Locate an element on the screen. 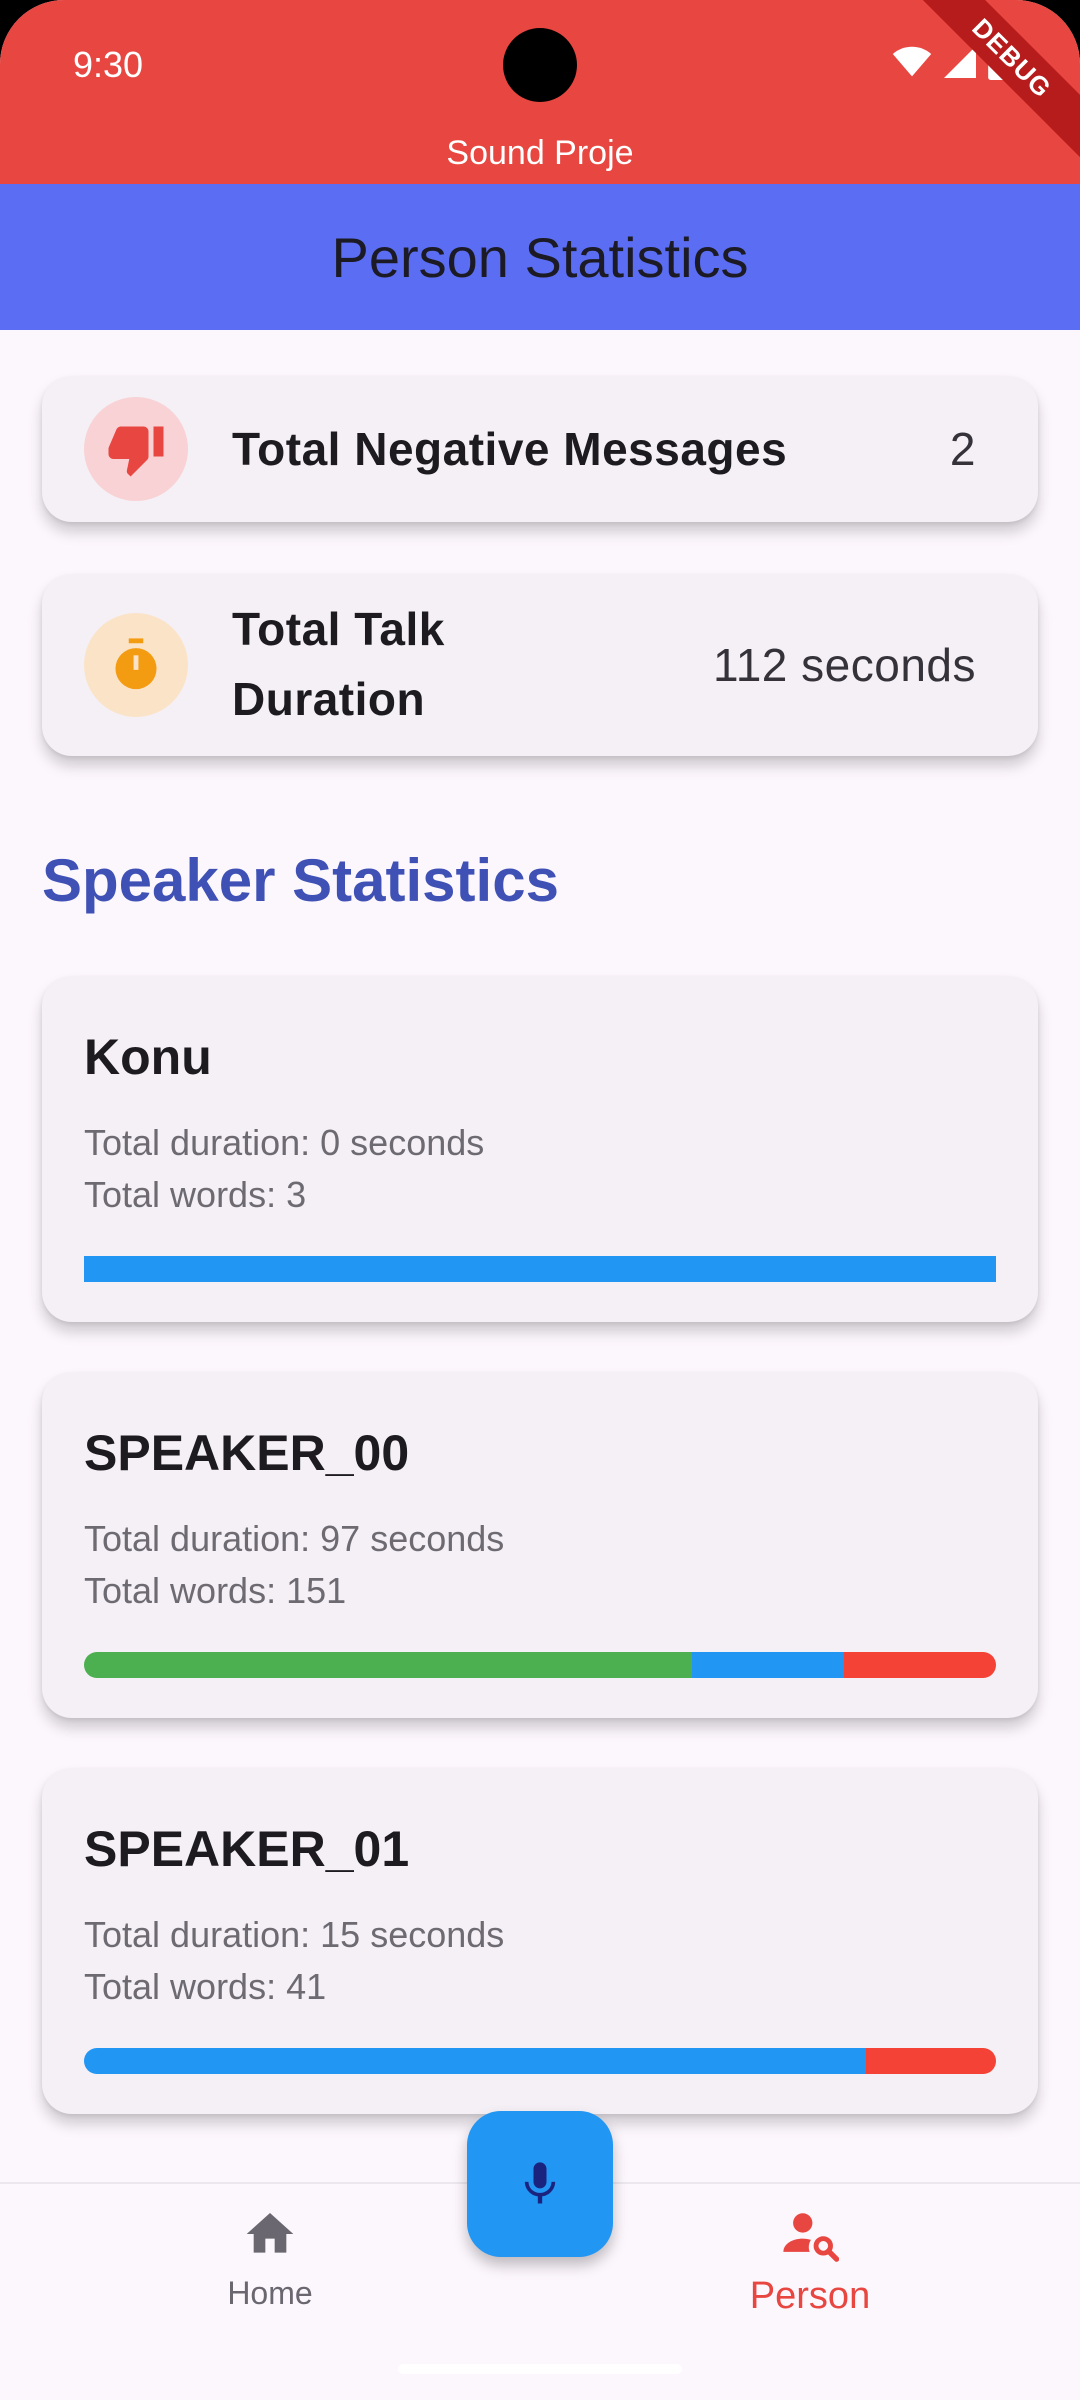  mic-icon is located at coordinates (540, 2183).